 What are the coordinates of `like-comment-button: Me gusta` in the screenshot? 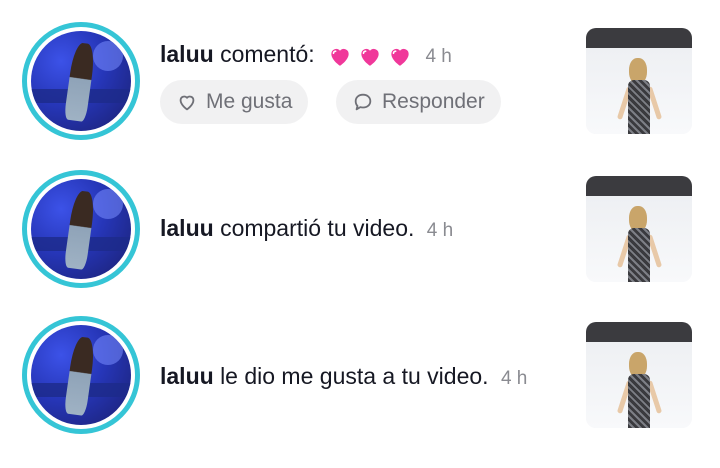 It's located at (234, 102).